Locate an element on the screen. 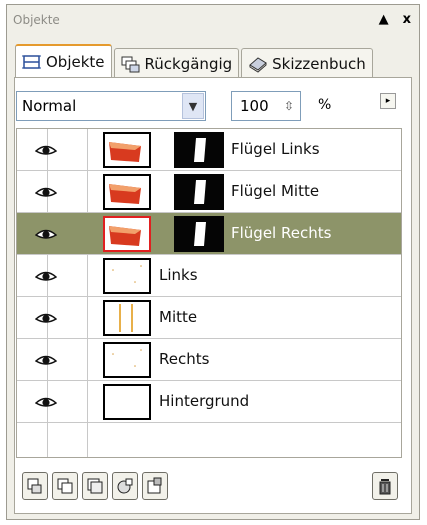  tab-skizzenbuch: Skizzenbuch is located at coordinates (307, 63).